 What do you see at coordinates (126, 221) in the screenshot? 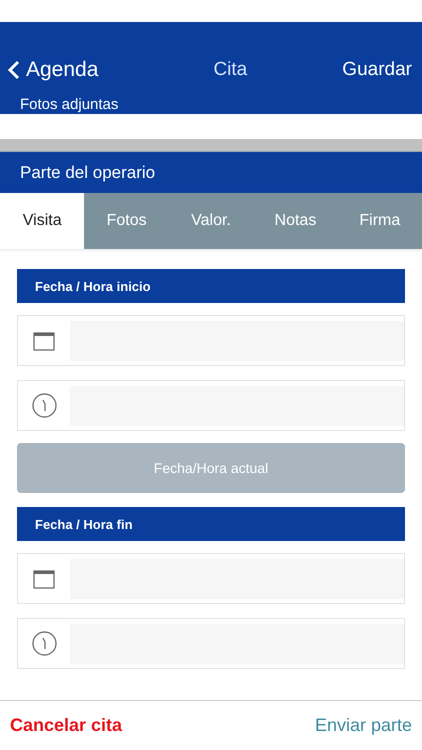
I see `tab: Fotos` at bounding box center [126, 221].